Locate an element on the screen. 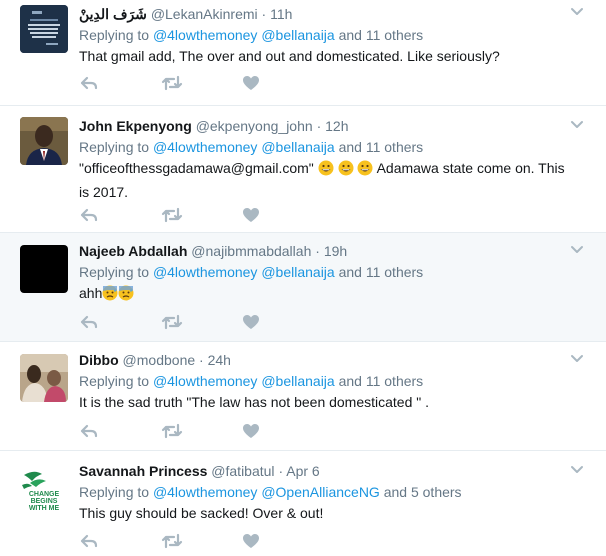  tweet-text: ahh is located at coordinates (327, 295).